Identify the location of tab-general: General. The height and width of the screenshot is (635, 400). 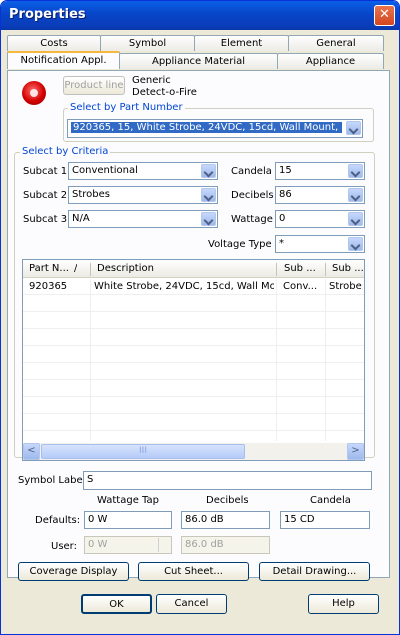
(336, 43).